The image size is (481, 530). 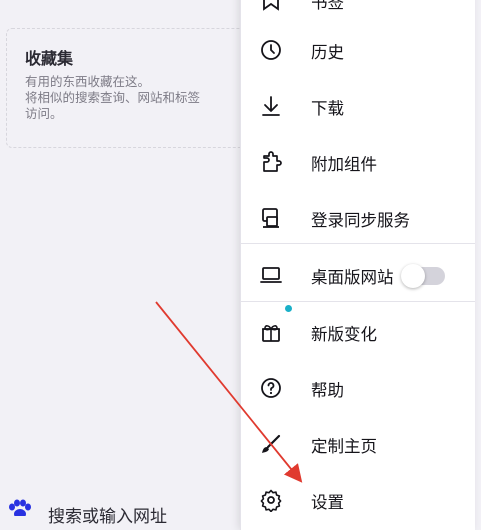 I want to click on menu-item-settings: 设置, so click(x=358, y=500).